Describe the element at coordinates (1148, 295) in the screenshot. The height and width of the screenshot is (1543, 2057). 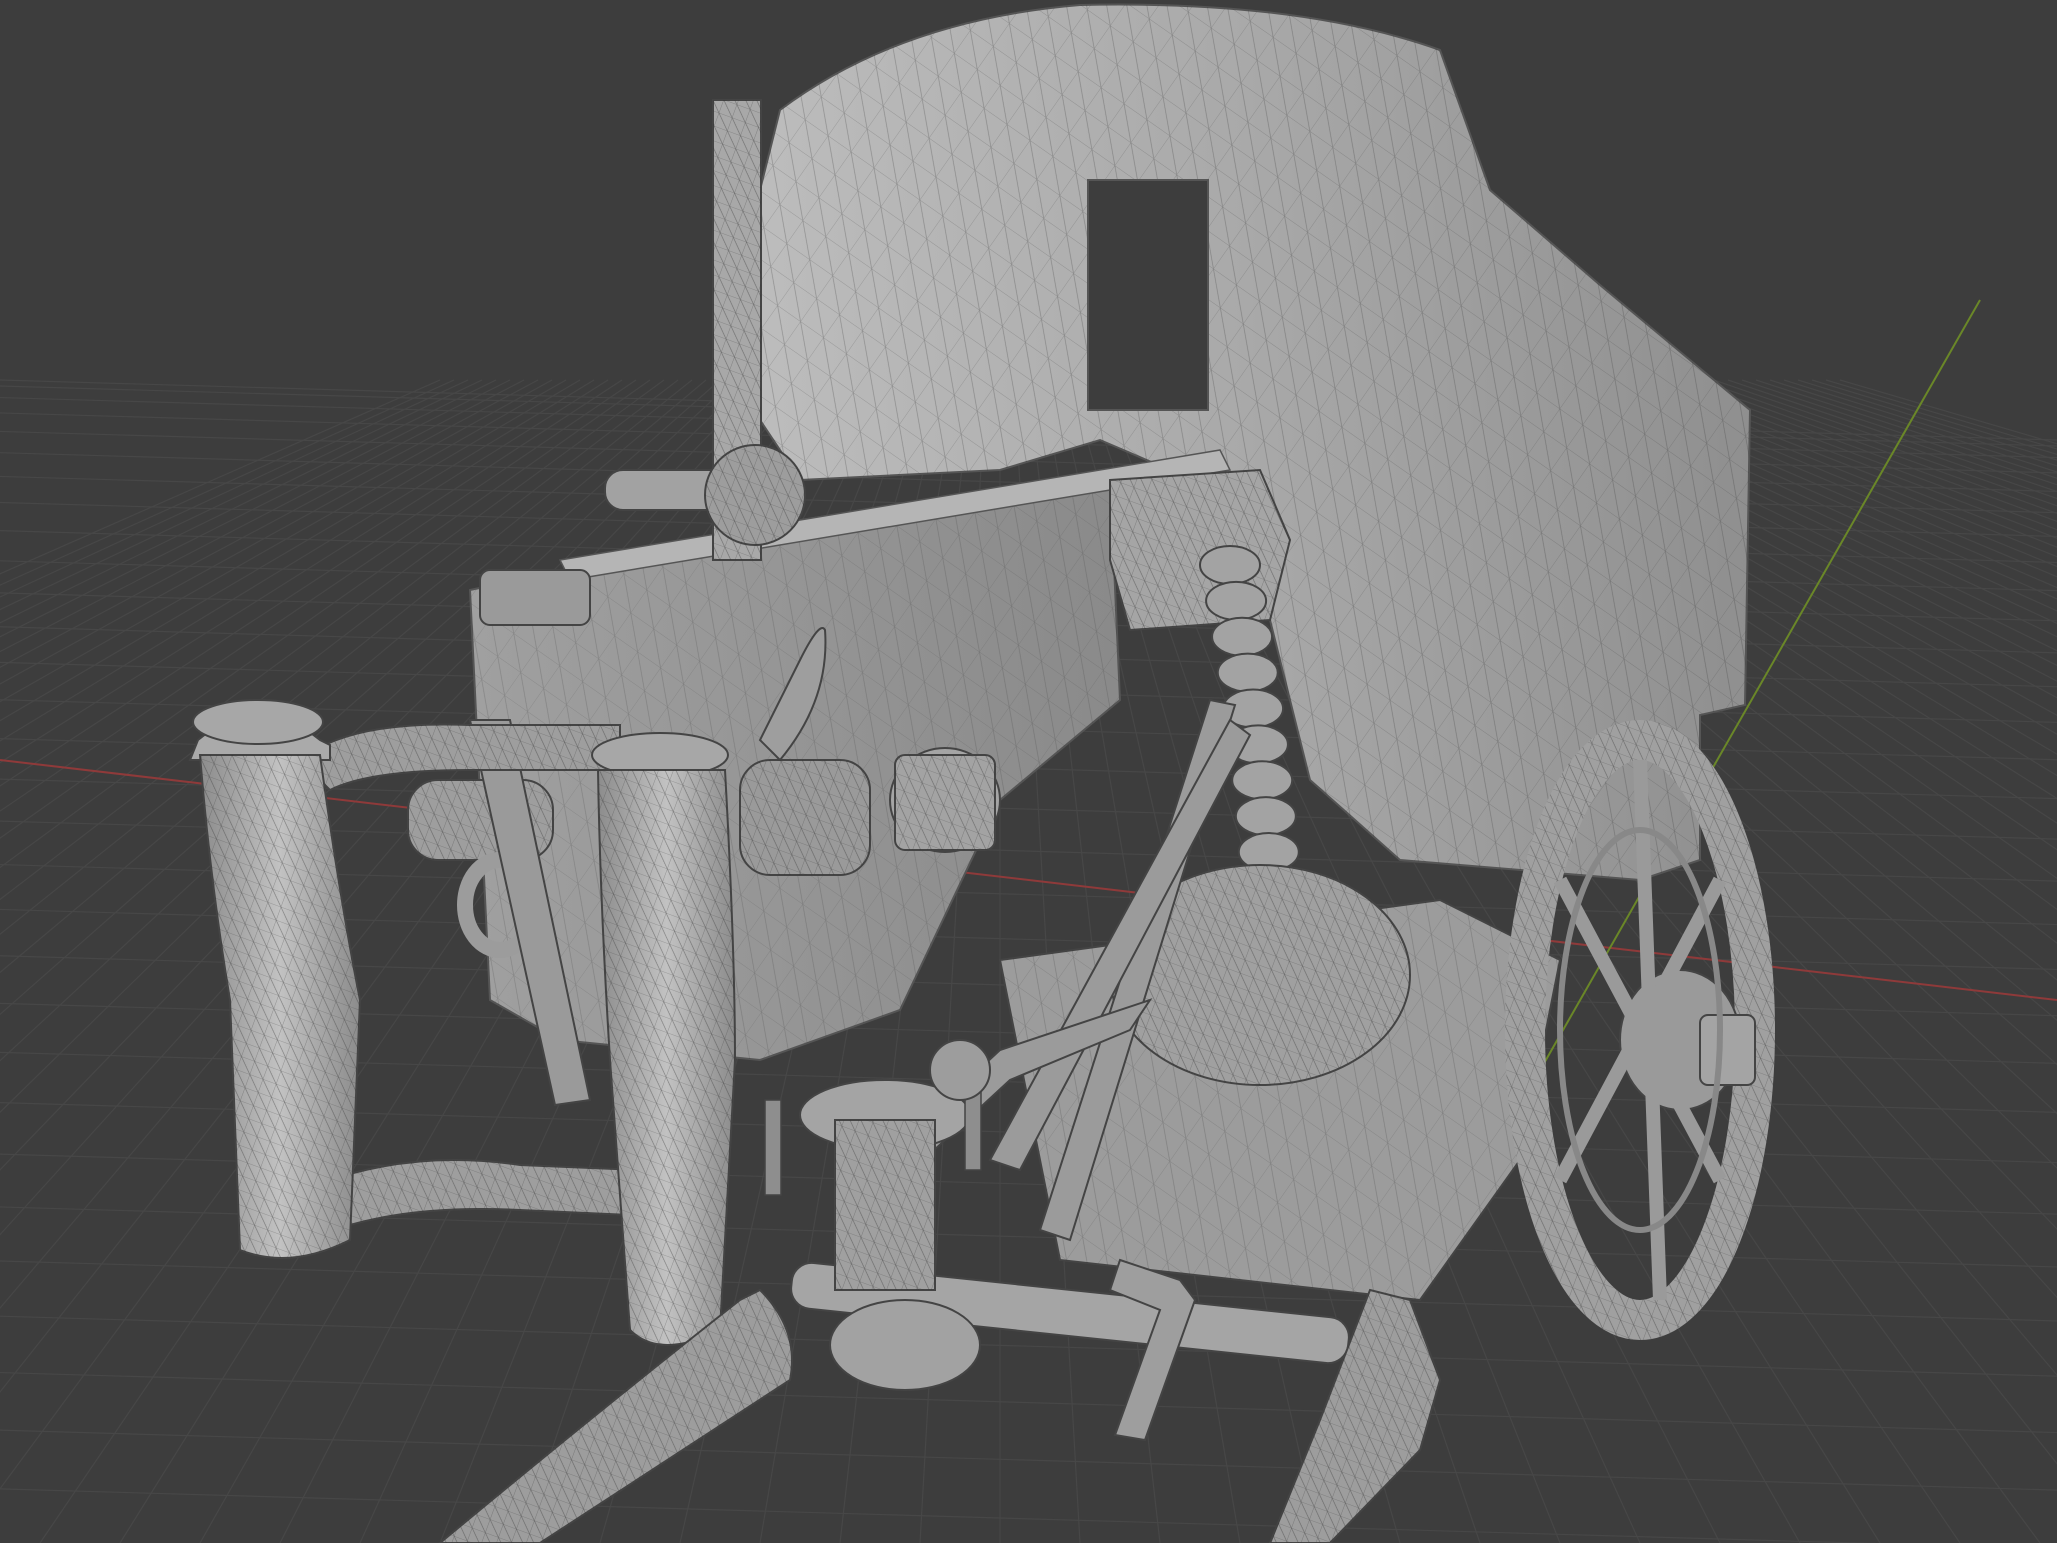
I see `shield-sight-window` at that location.